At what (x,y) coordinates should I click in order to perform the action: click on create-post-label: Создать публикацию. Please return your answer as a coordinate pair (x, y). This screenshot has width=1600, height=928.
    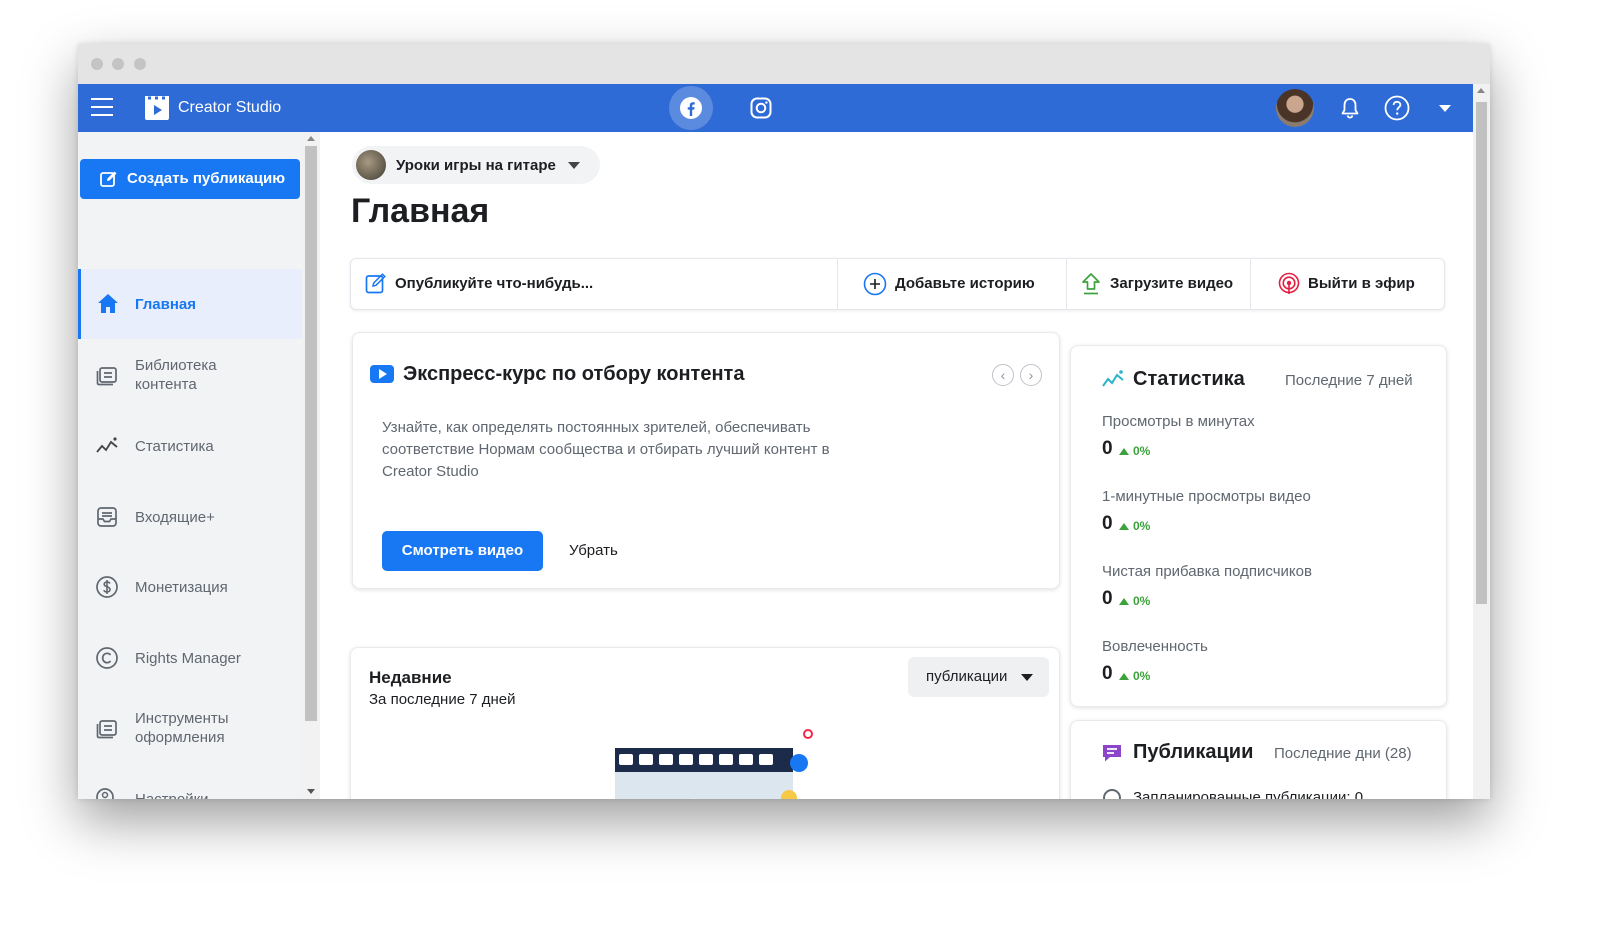
    Looking at the image, I should click on (206, 178).